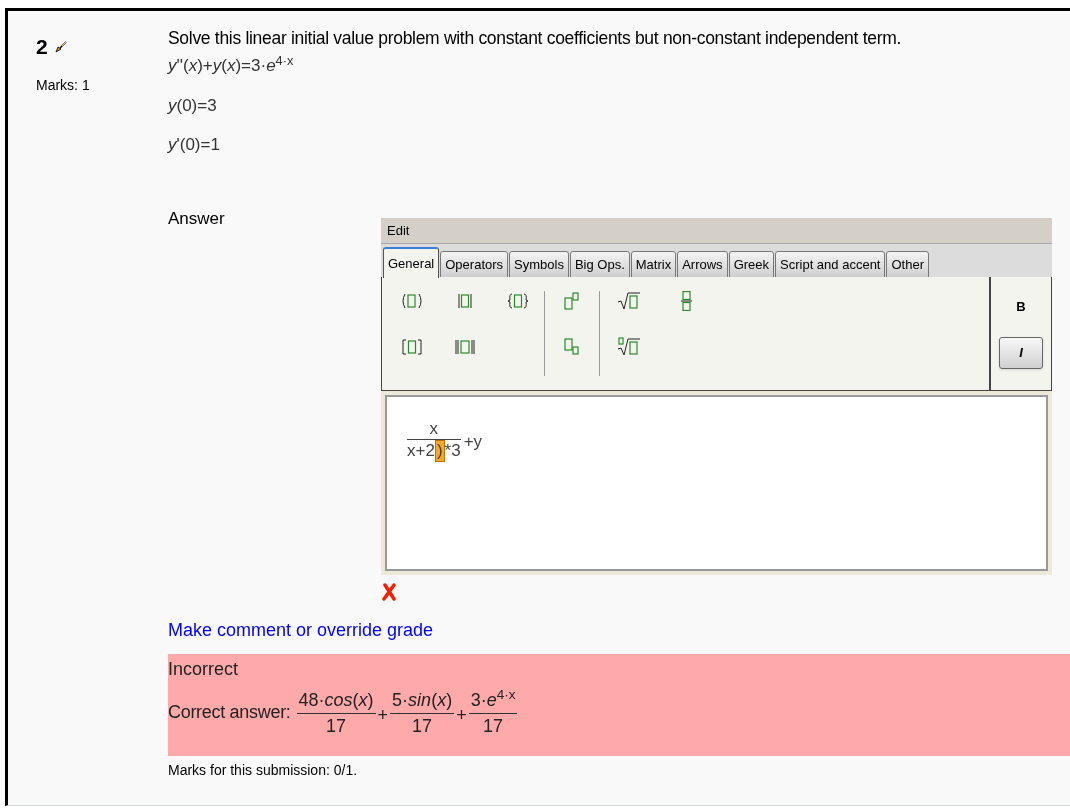 The height and width of the screenshot is (811, 1070). What do you see at coordinates (42, 47) in the screenshot?
I see `question-number: 2` at bounding box center [42, 47].